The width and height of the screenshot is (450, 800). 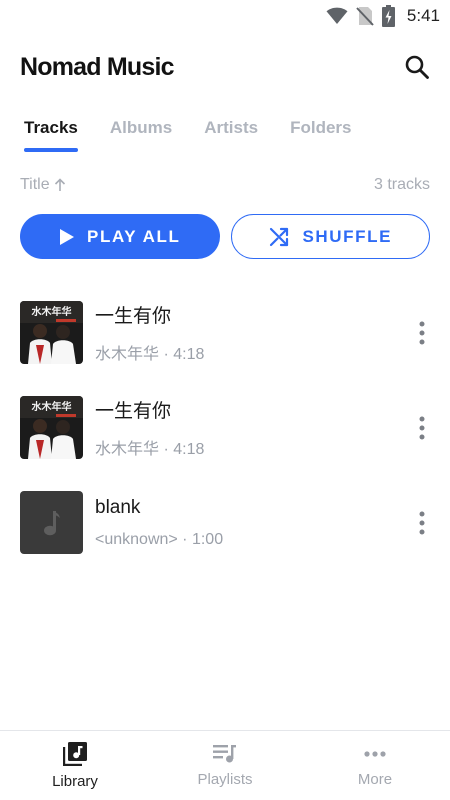 What do you see at coordinates (35, 184) in the screenshot?
I see `sort-label: Title` at bounding box center [35, 184].